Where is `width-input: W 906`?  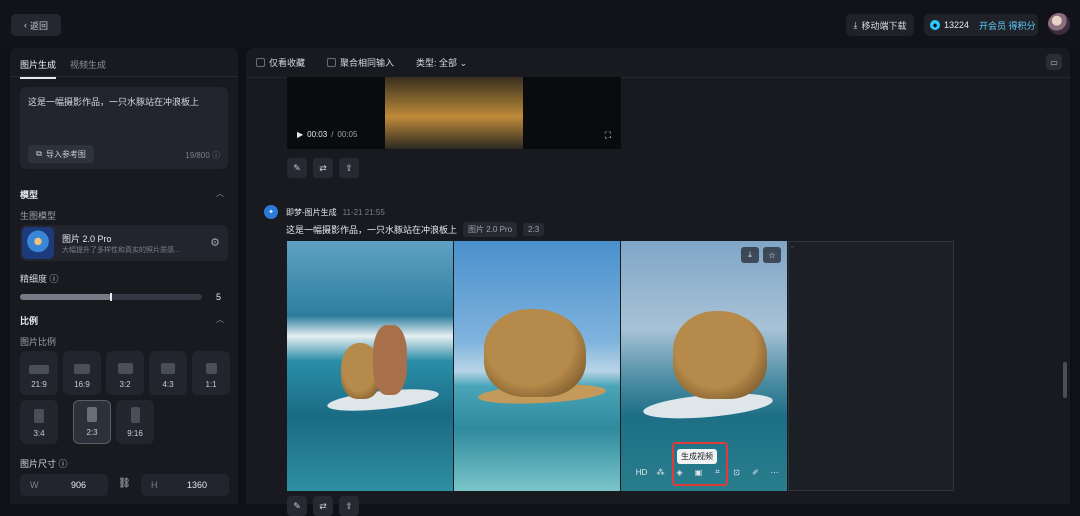
width-input: W 906 is located at coordinates (64, 485).